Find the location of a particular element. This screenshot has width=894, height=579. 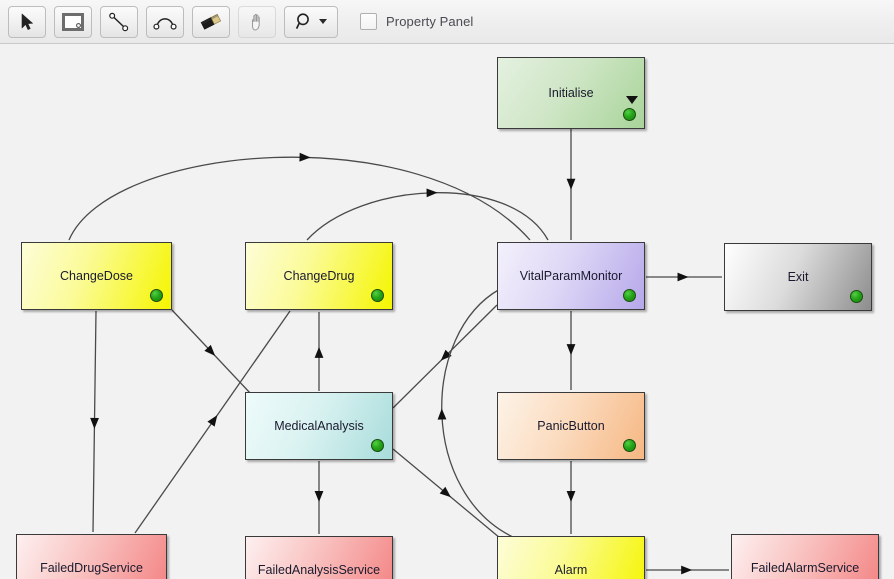

node-medicalanalysis: MedicalAnalysis is located at coordinates (319, 426).